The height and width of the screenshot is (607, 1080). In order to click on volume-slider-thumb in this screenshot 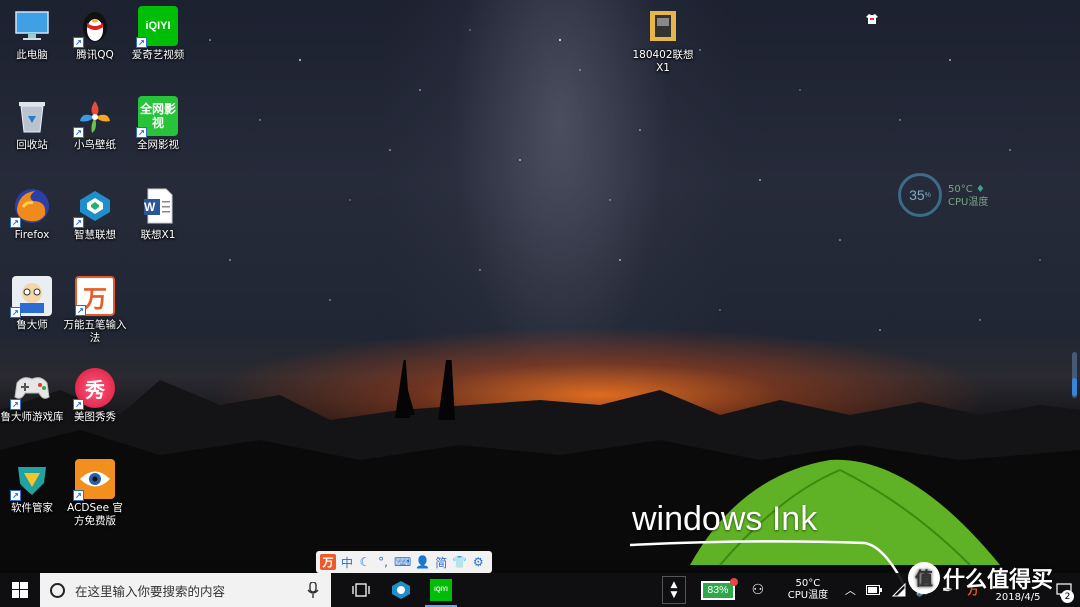, I will do `click(1074, 387)`.